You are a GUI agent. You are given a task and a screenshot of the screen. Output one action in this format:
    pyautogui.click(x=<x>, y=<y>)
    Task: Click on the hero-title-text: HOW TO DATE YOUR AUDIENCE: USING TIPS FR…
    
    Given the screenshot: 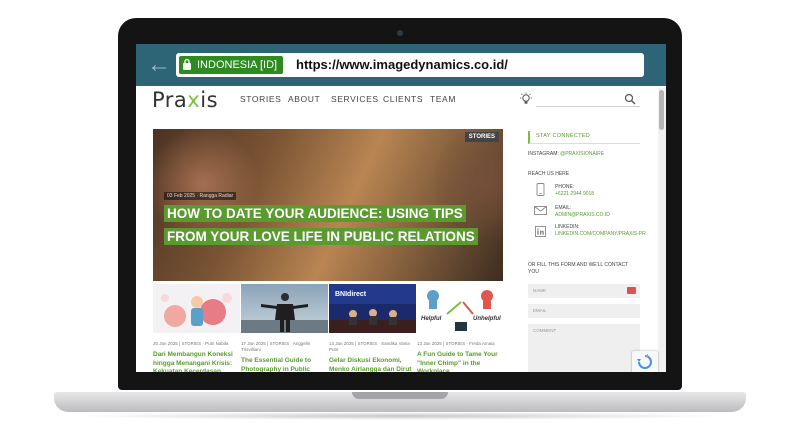 What is the action you would take?
    pyautogui.click(x=321, y=225)
    